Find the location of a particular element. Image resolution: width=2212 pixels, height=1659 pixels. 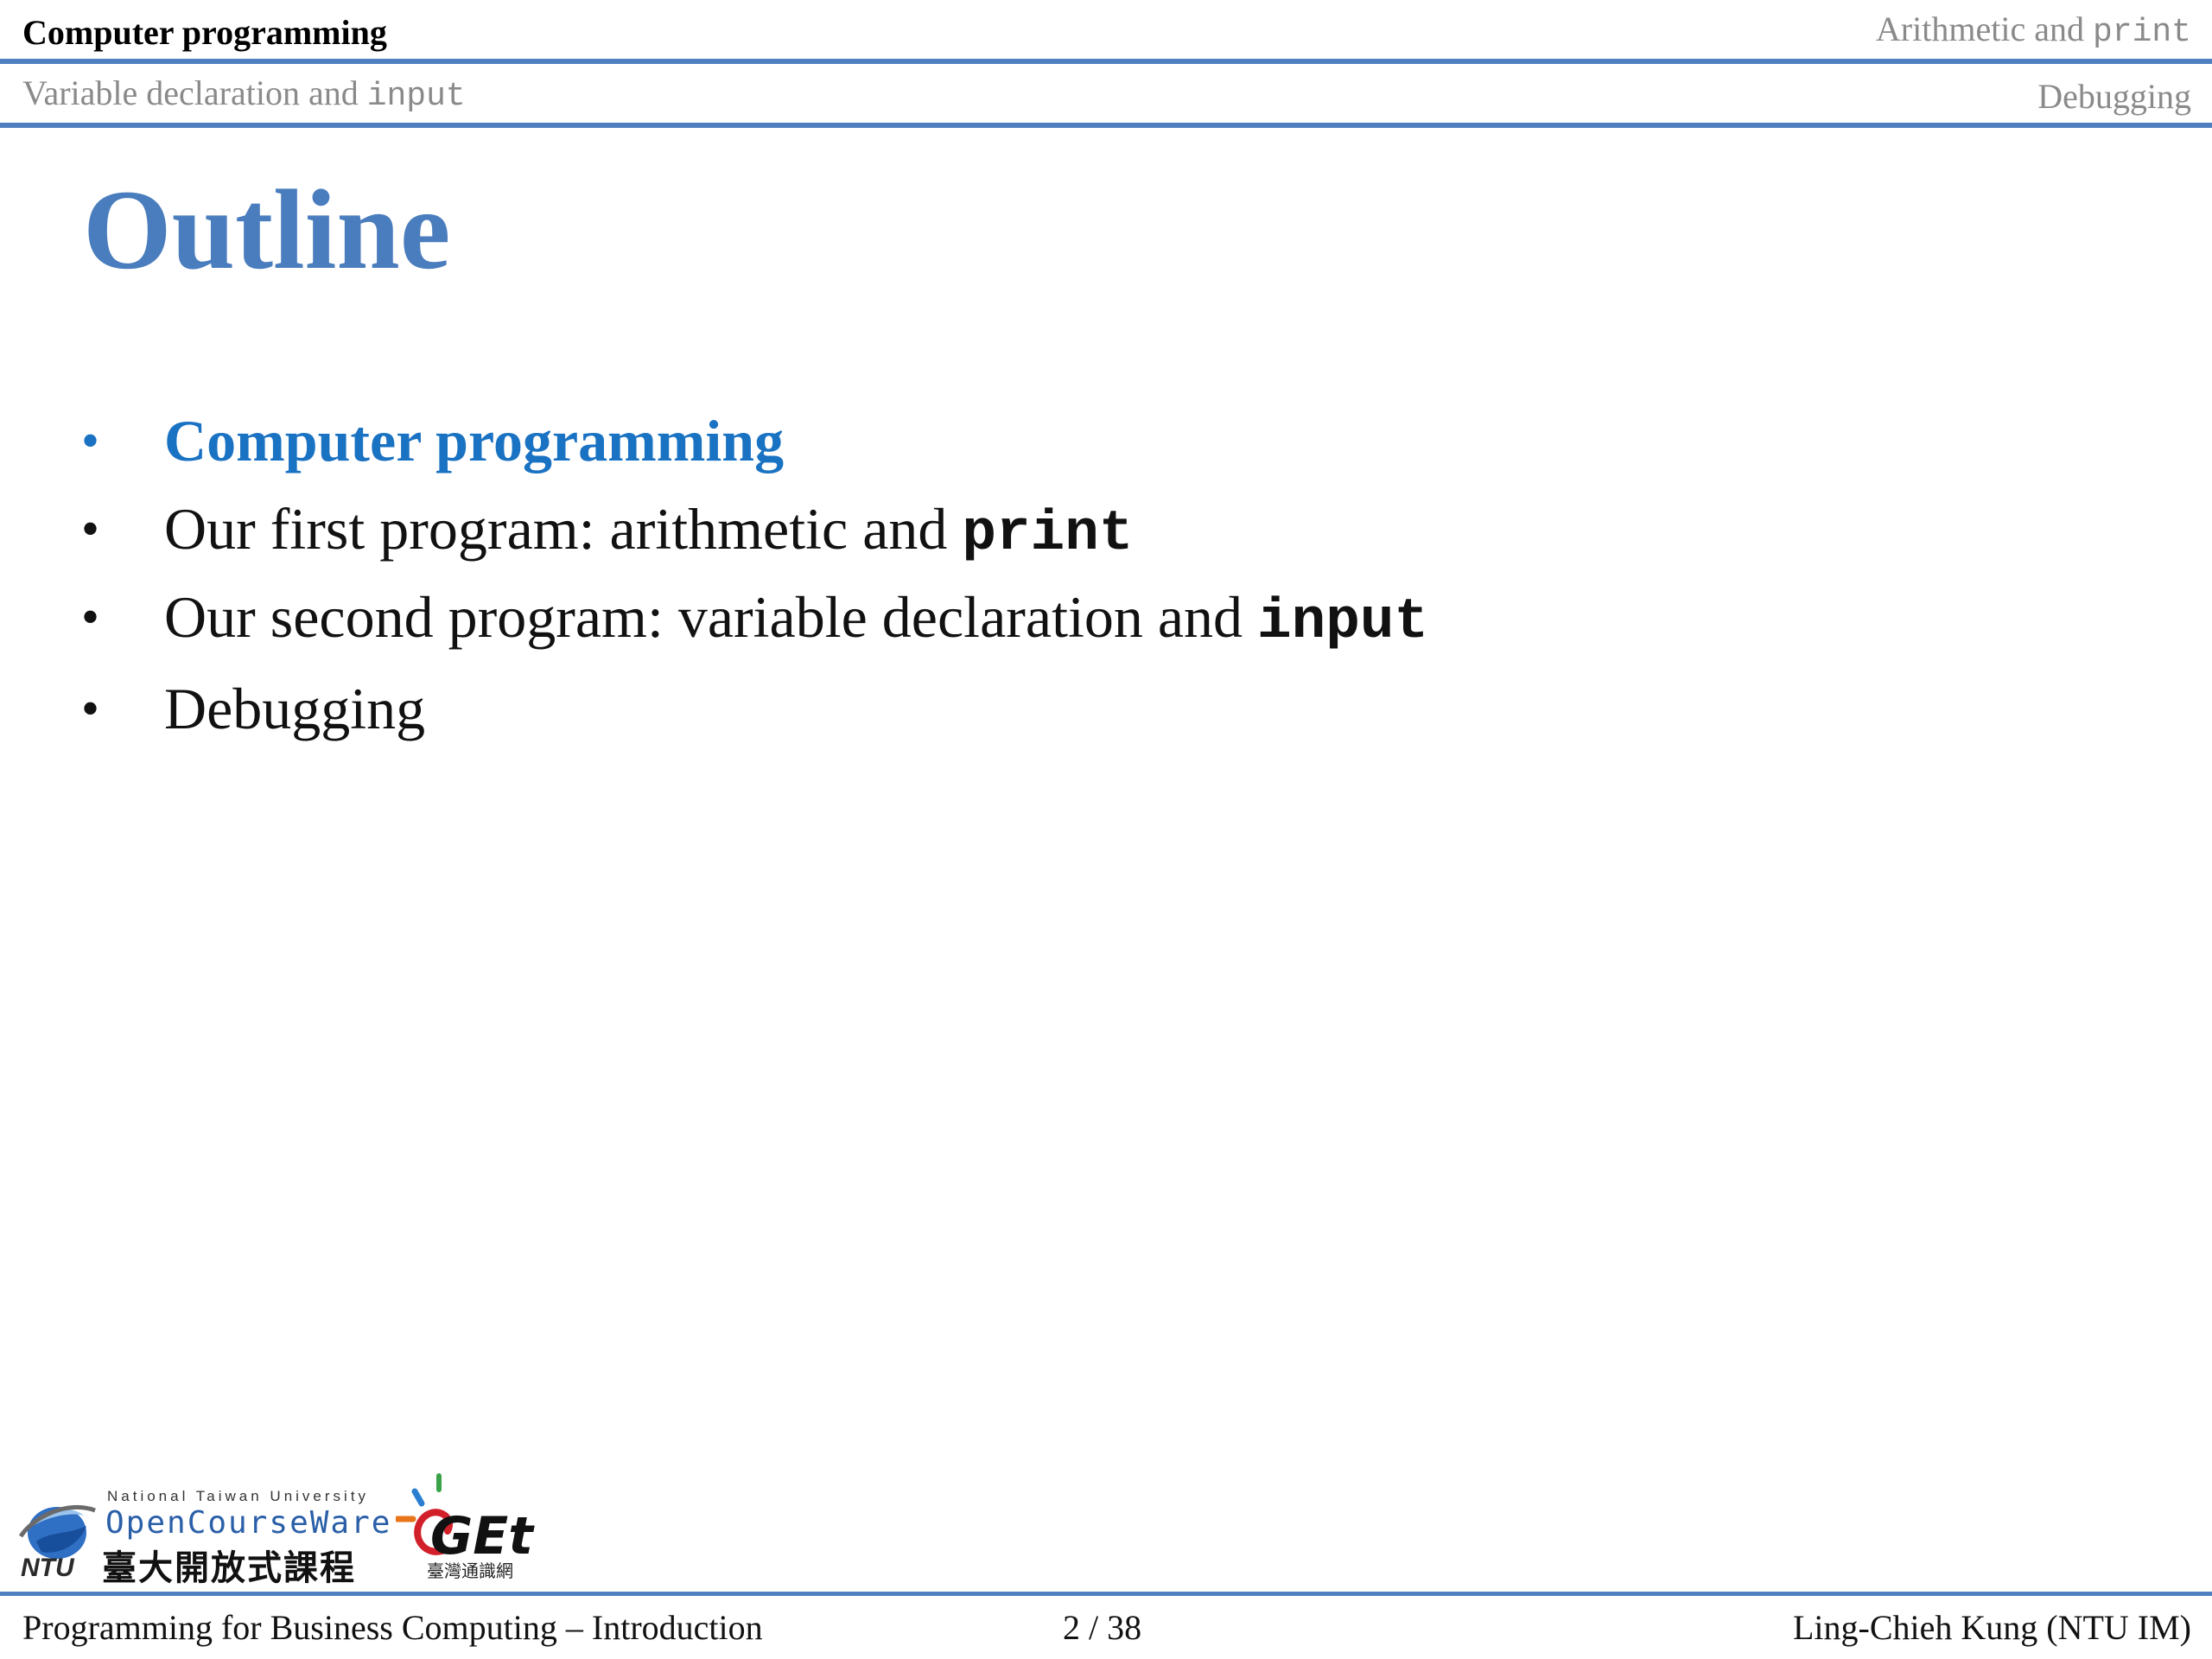

outline-item-debugging: • Debugging is located at coordinates (1106, 709).